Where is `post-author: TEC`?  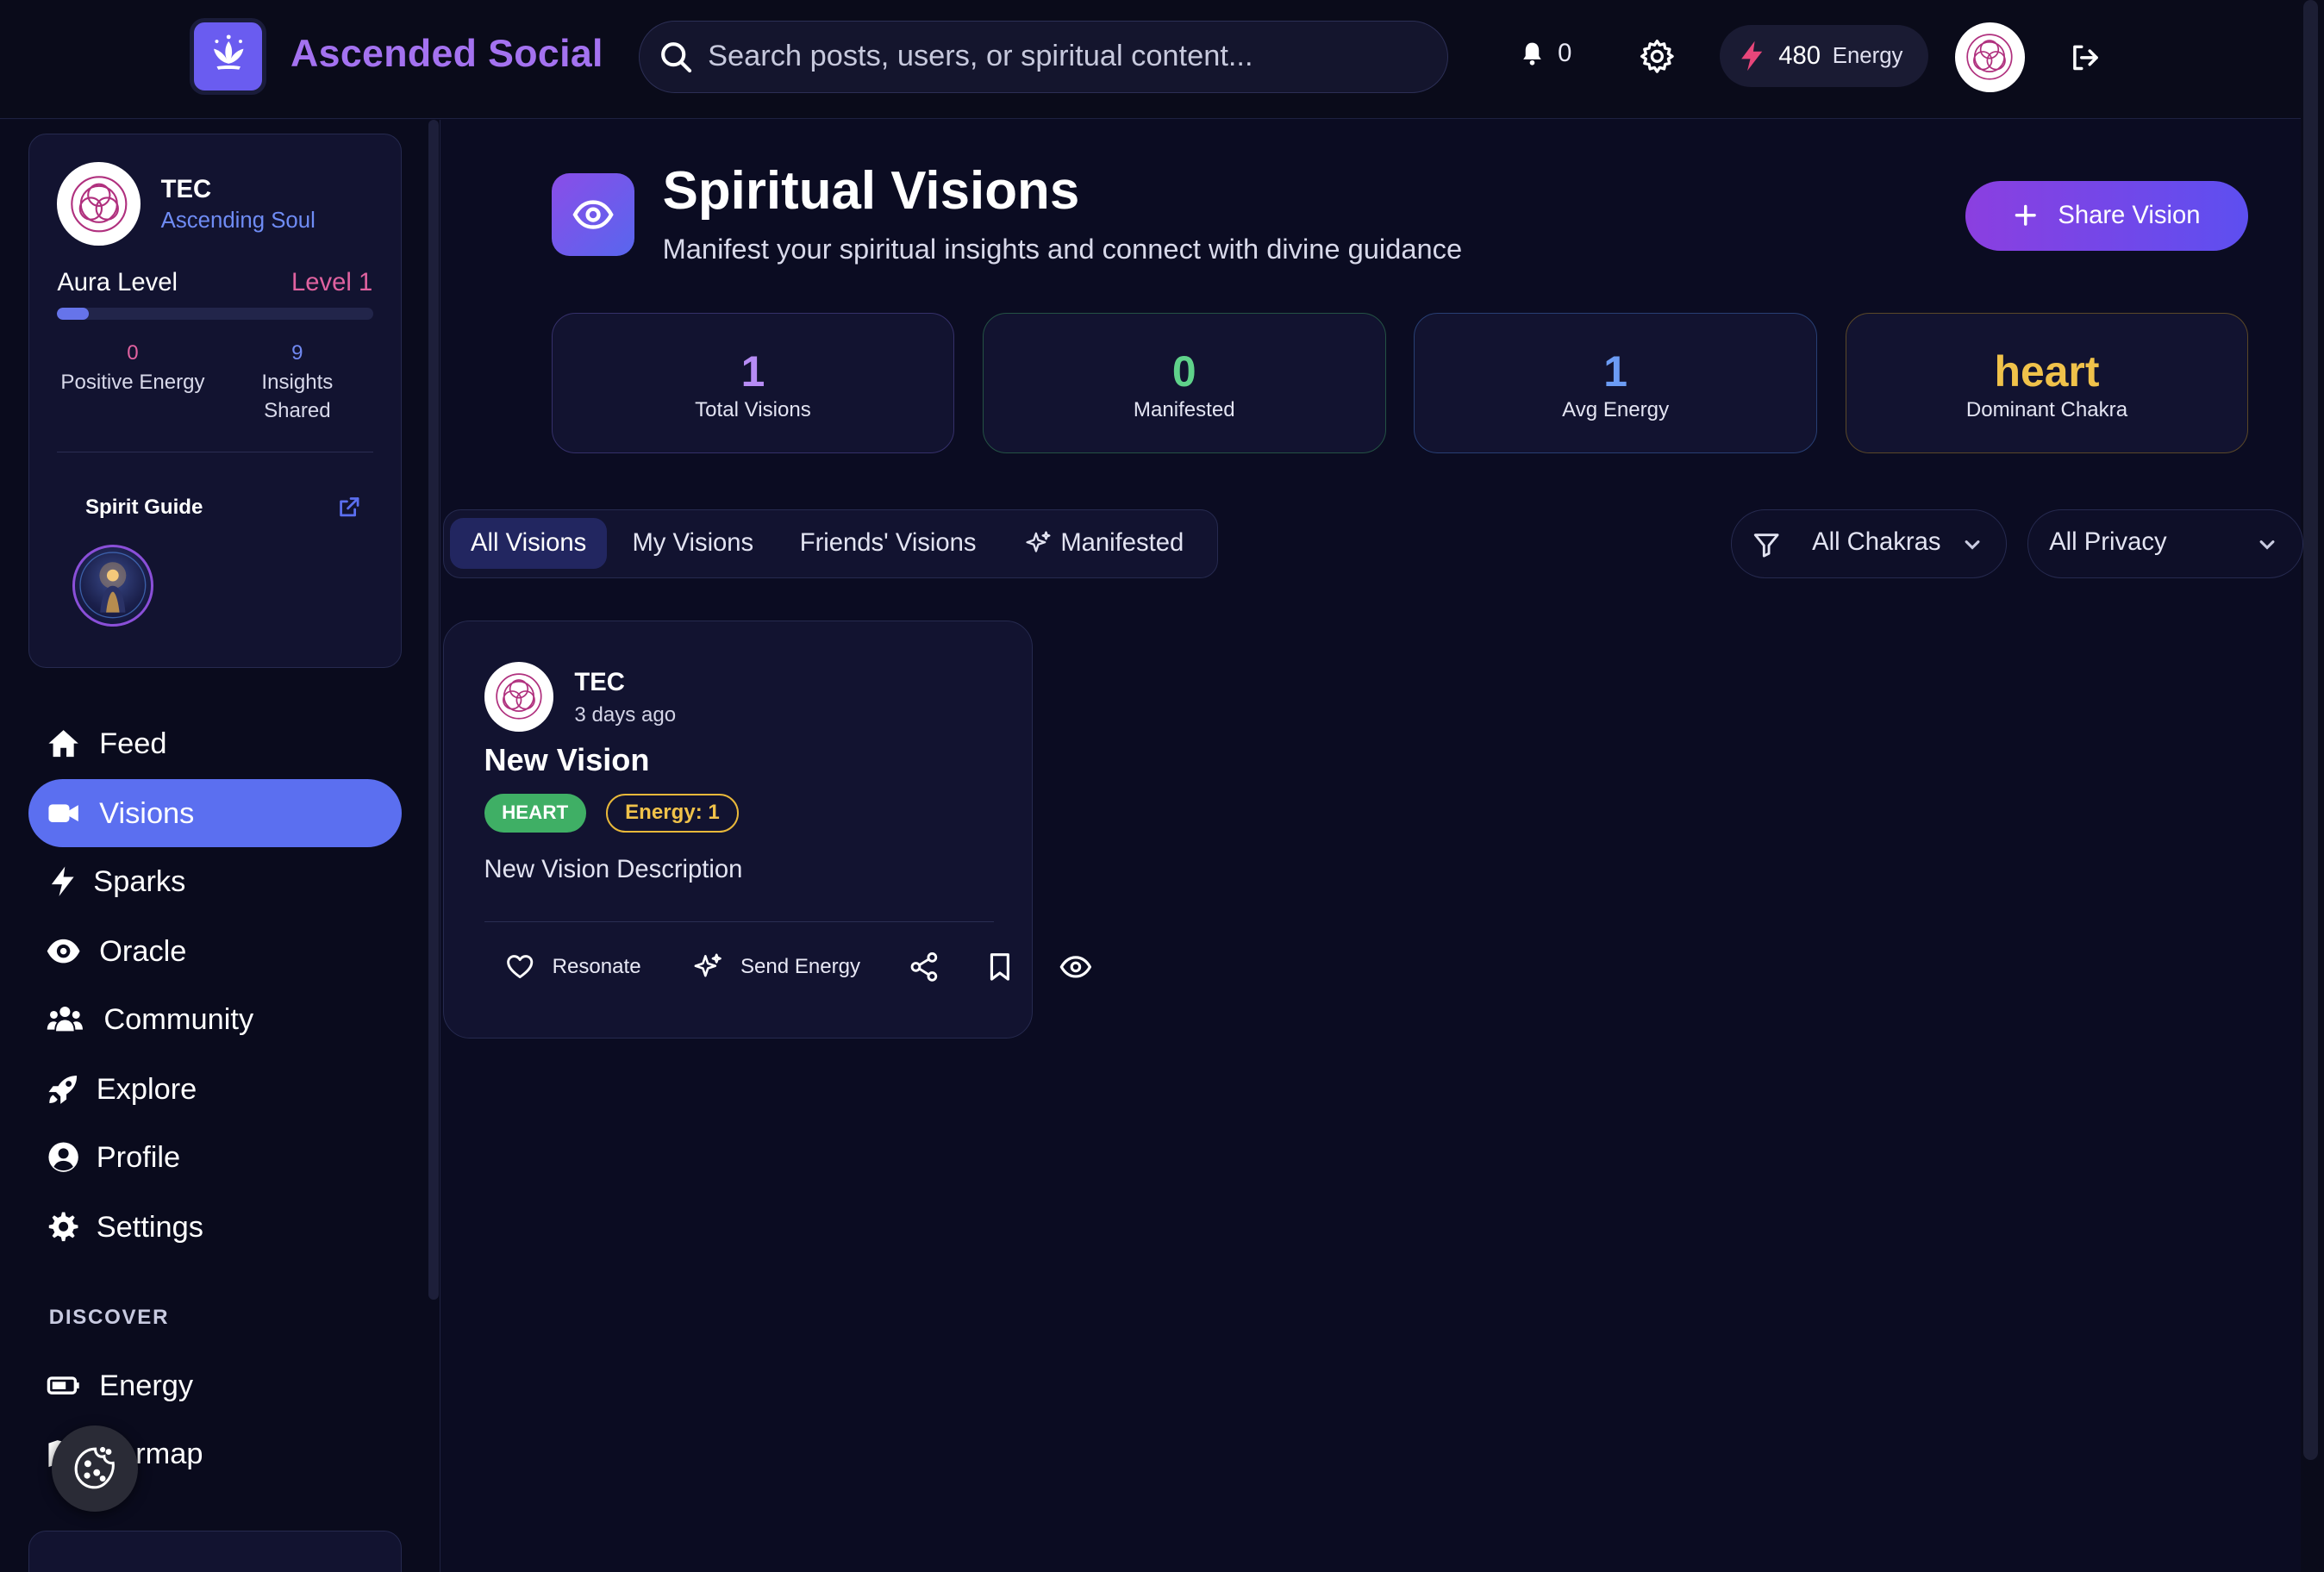
post-author: TEC is located at coordinates (599, 683).